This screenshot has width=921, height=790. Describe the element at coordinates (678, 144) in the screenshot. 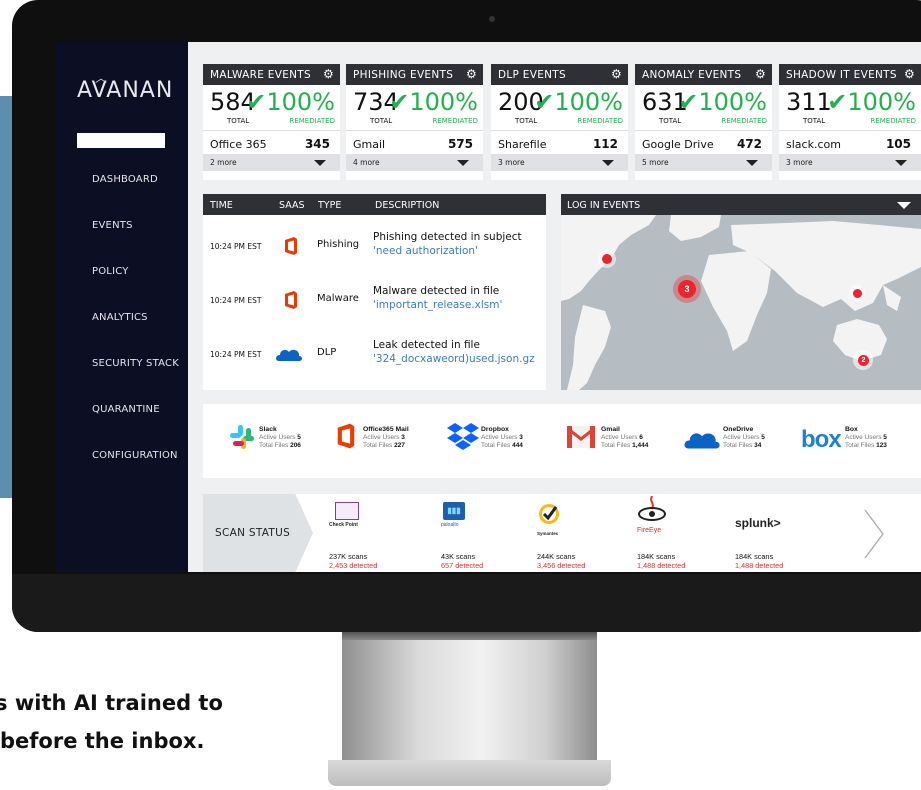

I see `source-name: Google Drive` at that location.